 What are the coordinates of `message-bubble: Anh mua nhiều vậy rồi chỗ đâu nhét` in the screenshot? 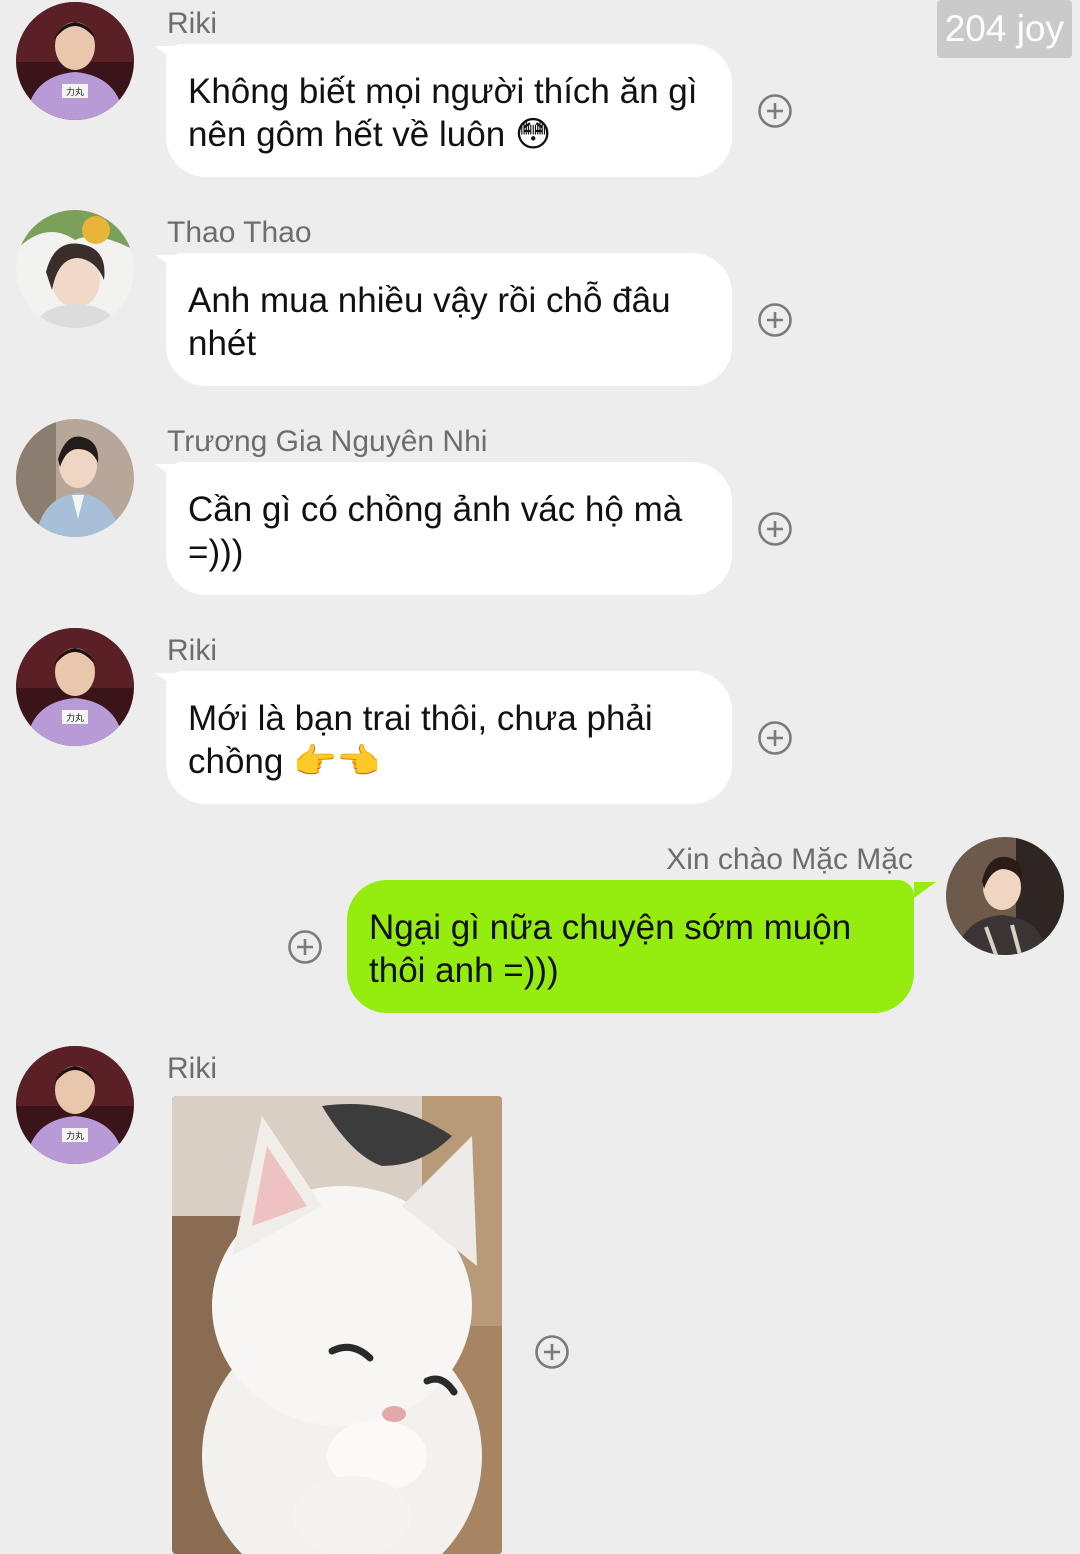 It's located at (449, 319).